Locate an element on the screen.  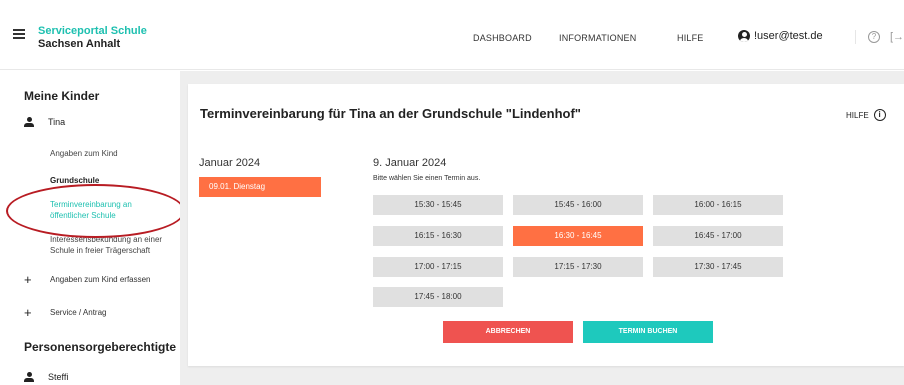
user-icon is located at coordinates (744, 36).